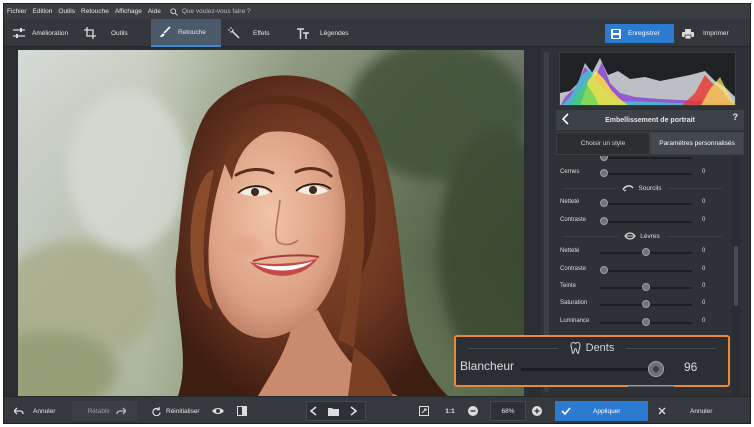 This screenshot has height=427, width=754. I want to click on tab-outils-label: Outils, so click(119, 33).